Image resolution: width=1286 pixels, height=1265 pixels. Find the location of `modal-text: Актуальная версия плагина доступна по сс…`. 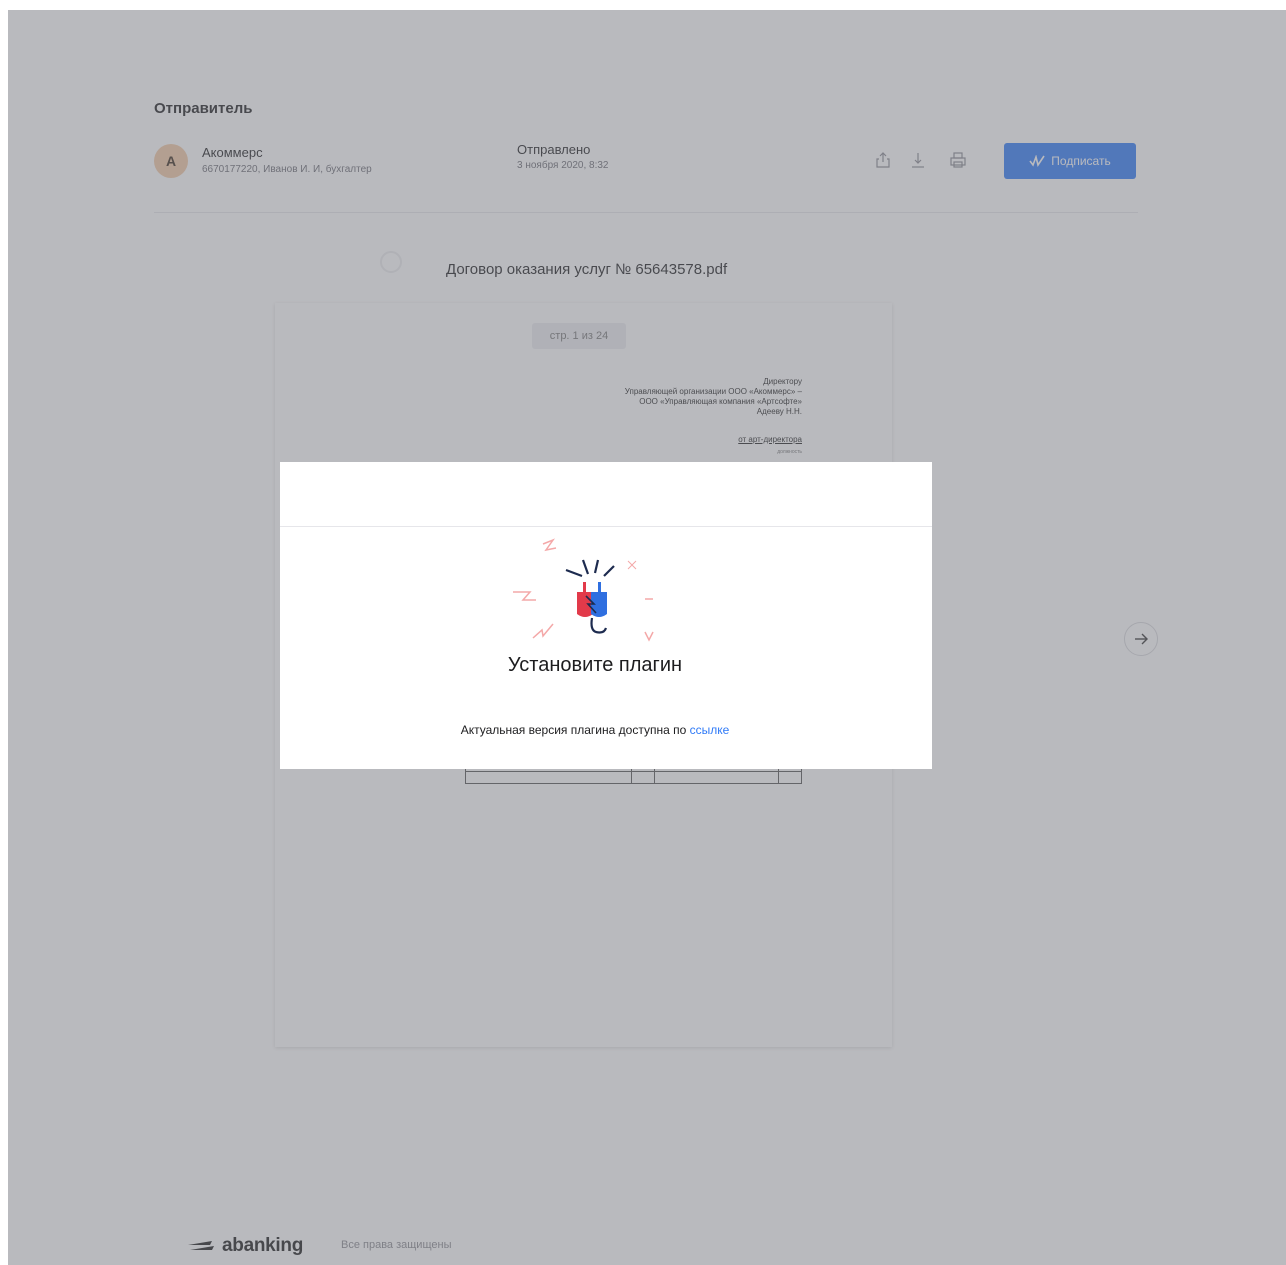

modal-text: Актуальная версия плагина доступна по сс… is located at coordinates (595, 730).